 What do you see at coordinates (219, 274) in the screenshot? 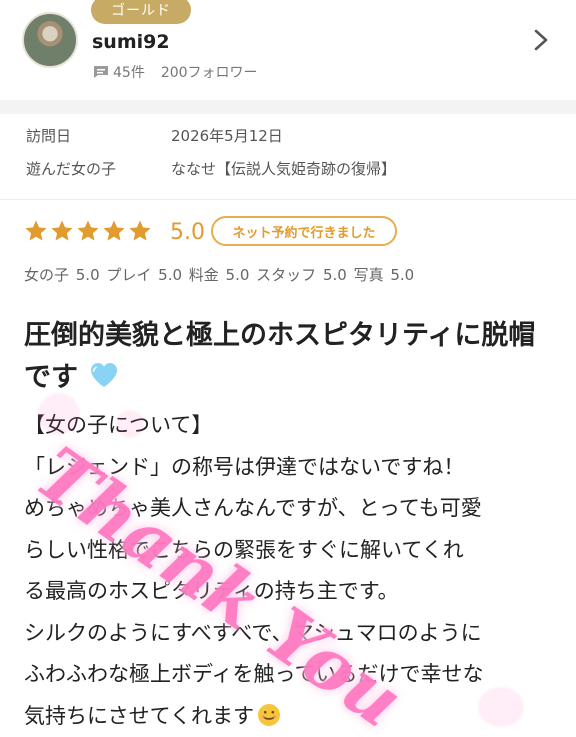
I see `category-scores: 女の子 5.0 プレイ 5.0 料金 5.0 スタッフ 5.0 写真 5.0` at bounding box center [219, 274].